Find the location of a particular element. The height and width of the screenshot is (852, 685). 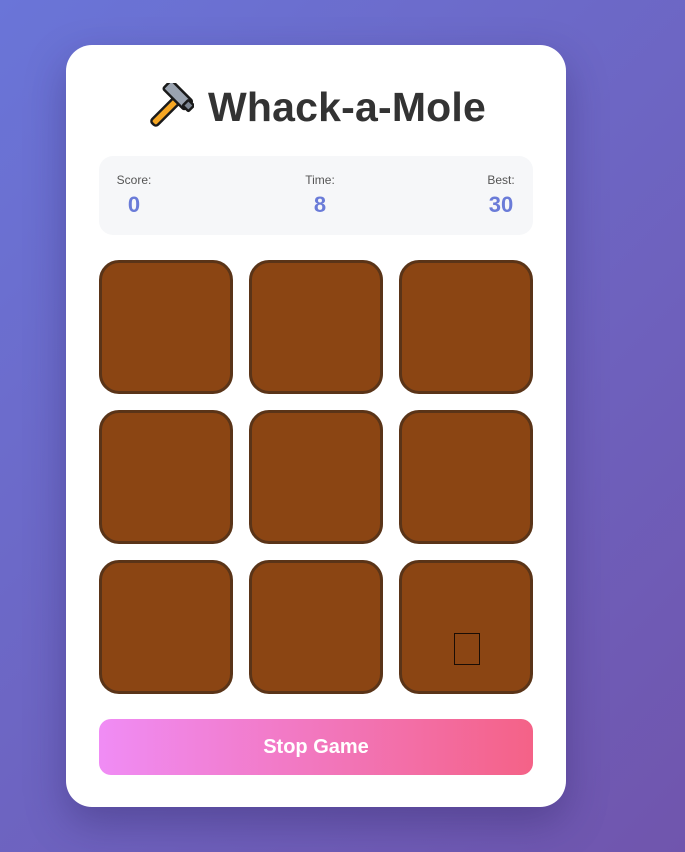

time-stat: Time: 8 is located at coordinates (320, 195).